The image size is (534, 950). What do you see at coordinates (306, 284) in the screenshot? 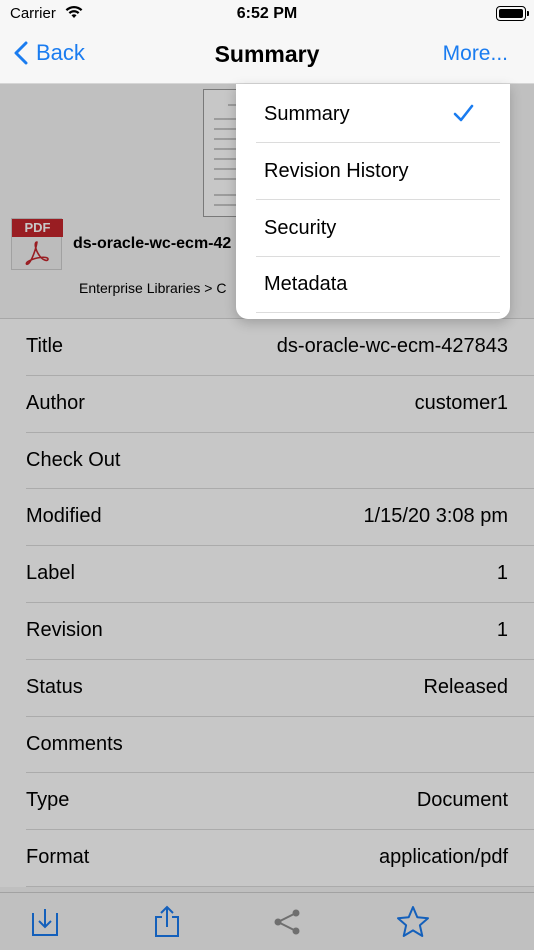
I see `menu-item-label: Metadata` at bounding box center [306, 284].